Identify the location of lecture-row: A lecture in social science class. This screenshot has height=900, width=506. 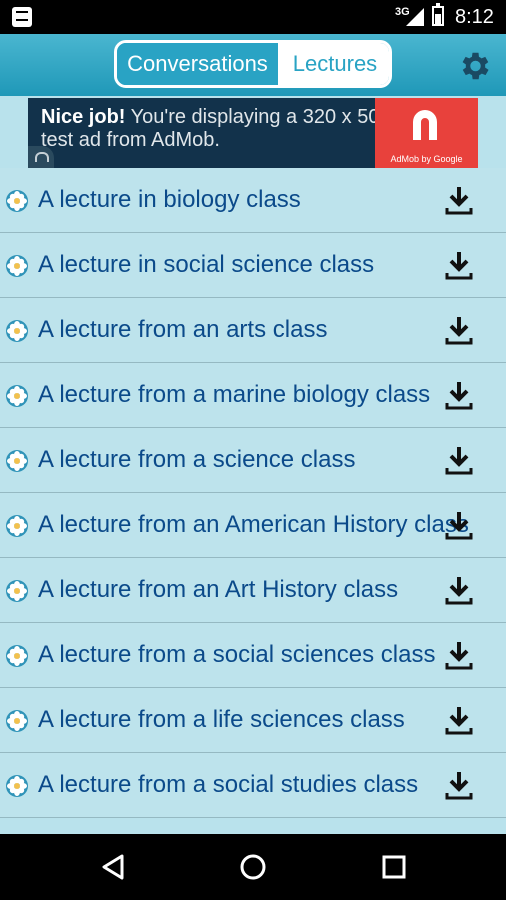
(253, 265).